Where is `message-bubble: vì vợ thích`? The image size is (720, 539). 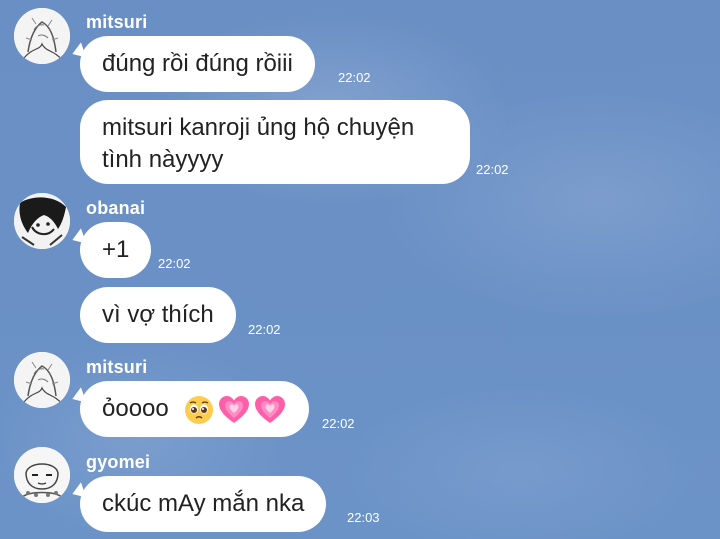 message-bubble: vì vợ thích is located at coordinates (158, 315).